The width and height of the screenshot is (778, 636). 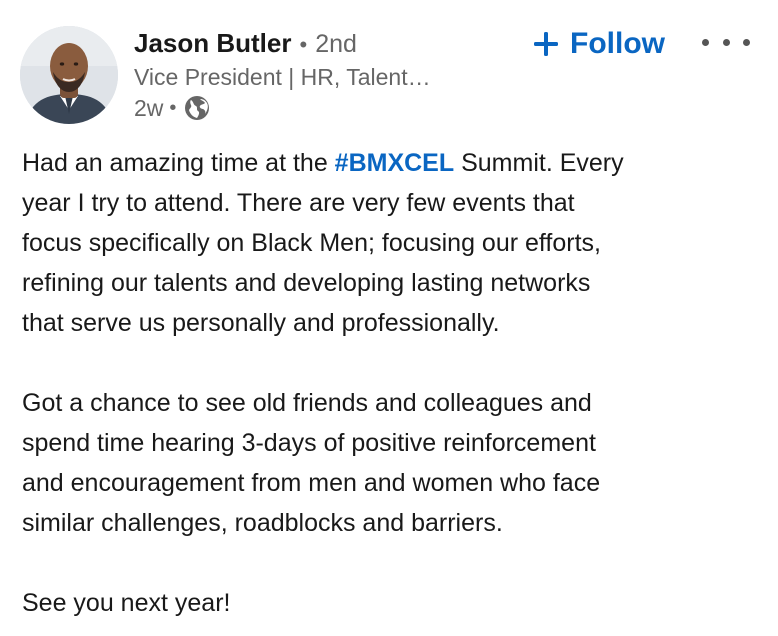 I want to click on plus-icon, so click(x=546, y=44).